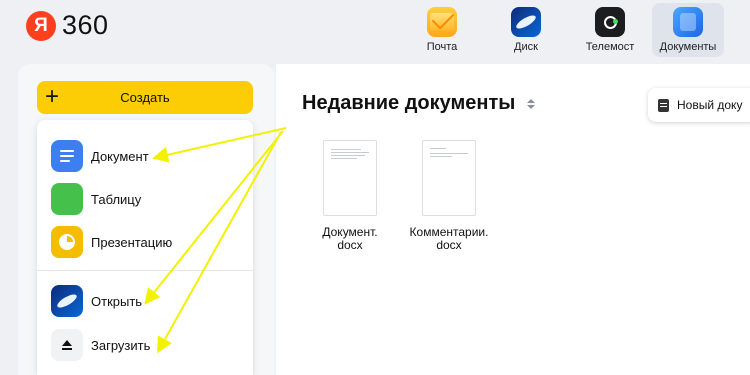 Image resolution: width=750 pixels, height=375 pixels. I want to click on menu-divider, so click(145, 270).